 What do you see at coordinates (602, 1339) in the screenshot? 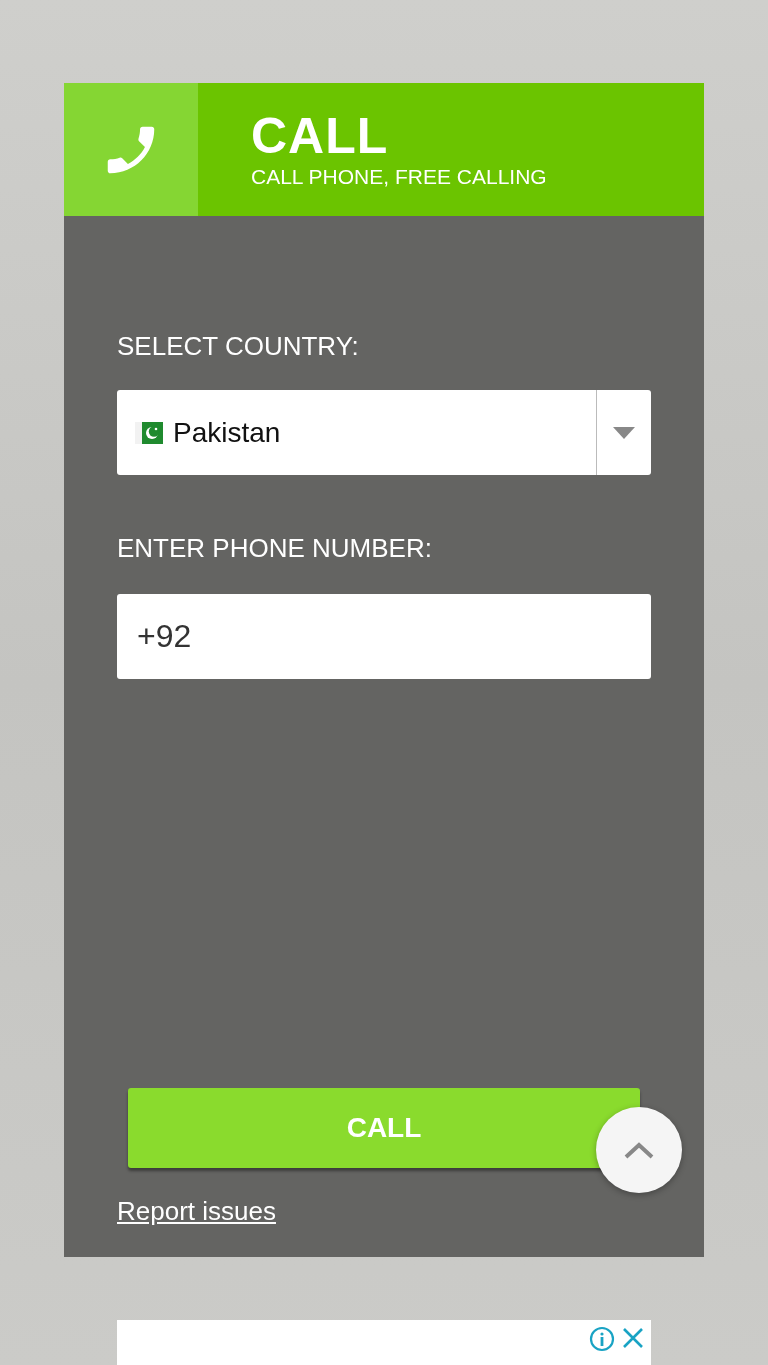
I see `info-icon` at bounding box center [602, 1339].